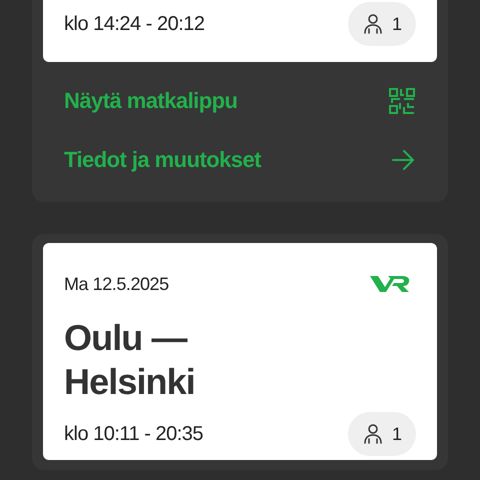 The height and width of the screenshot is (480, 480). Describe the element at coordinates (240, 159) in the screenshot. I see `action-link: Tiedot ja muutokset` at that location.